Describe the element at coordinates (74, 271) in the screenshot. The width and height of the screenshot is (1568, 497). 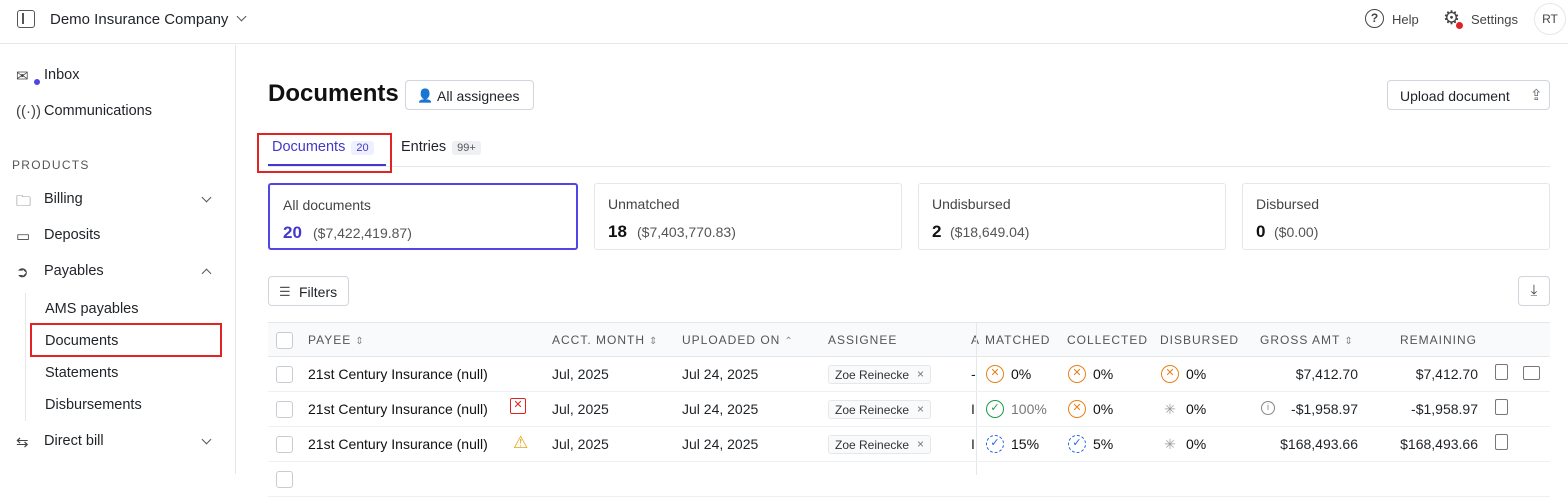
I see `sidebar-item-label: Payables` at that location.